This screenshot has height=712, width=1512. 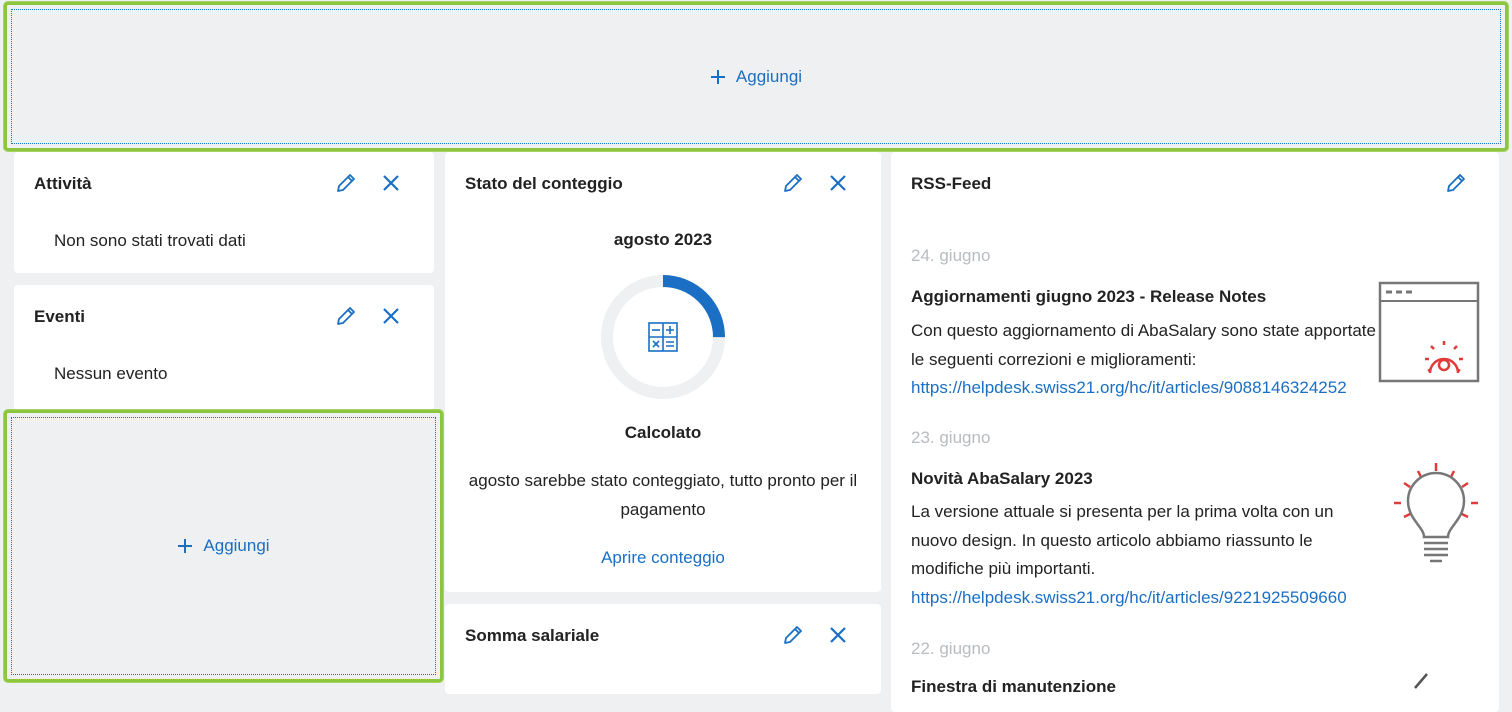 I want to click on rss-item-title: Finestra di manutenzione, so click(x=1013, y=686).